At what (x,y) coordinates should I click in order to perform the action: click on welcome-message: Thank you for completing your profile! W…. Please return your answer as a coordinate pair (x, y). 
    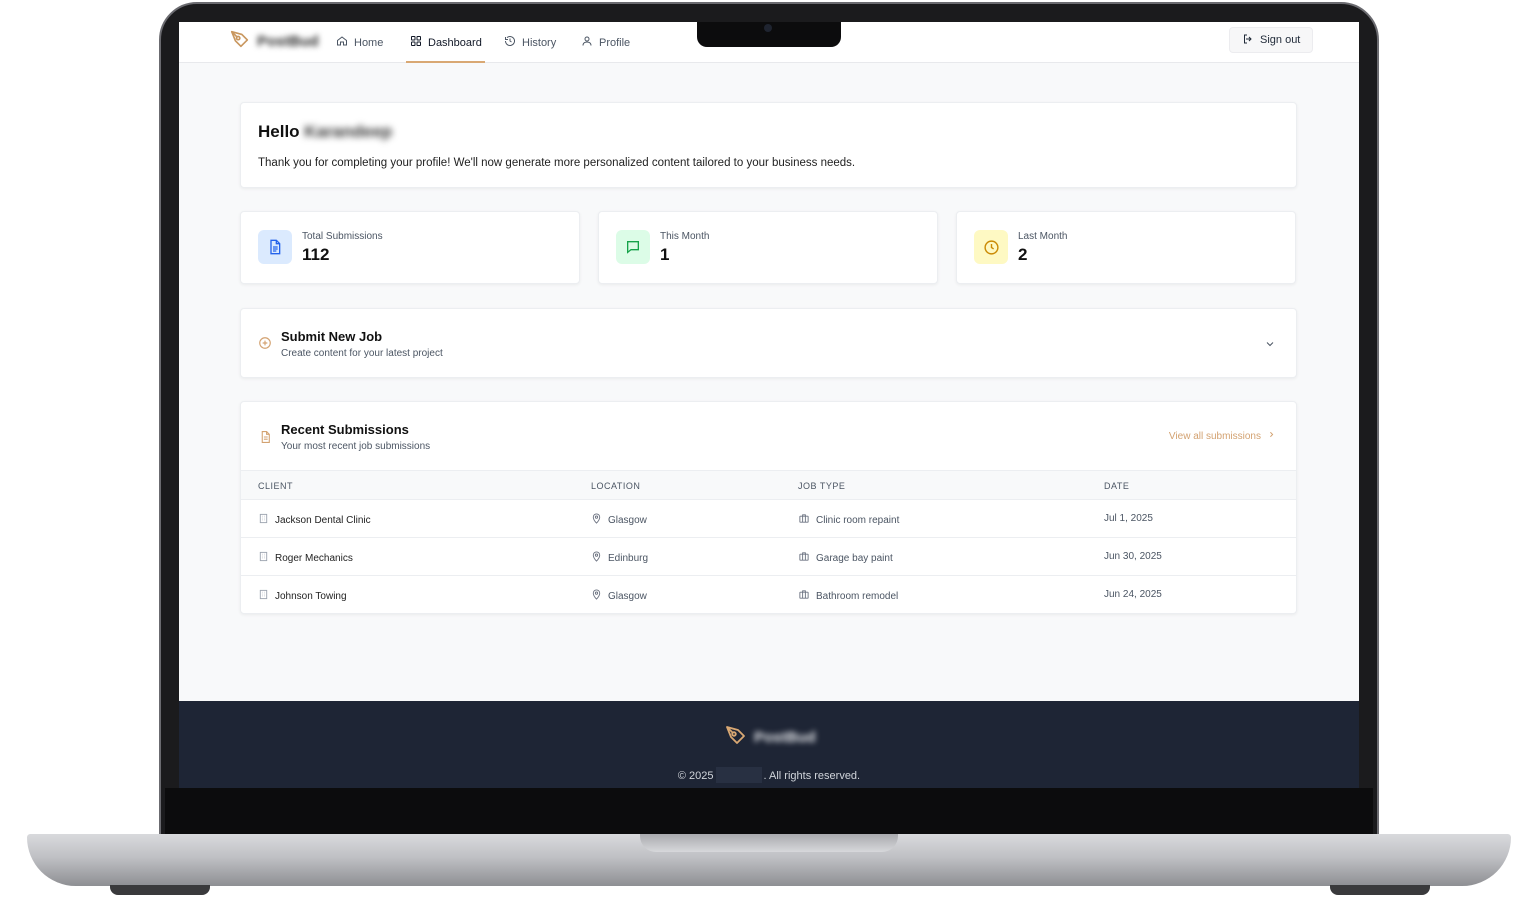
    Looking at the image, I should click on (557, 163).